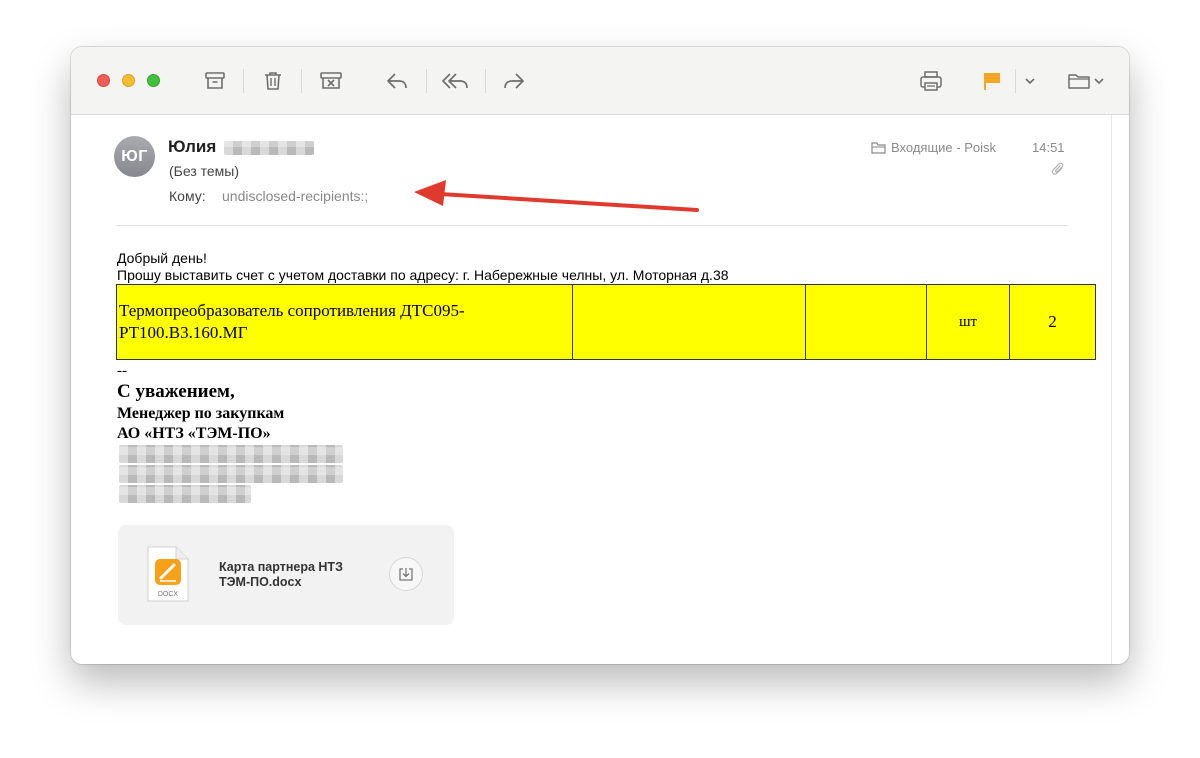 This screenshot has width=1200, height=758. What do you see at coordinates (556, 196) in the screenshot?
I see `annotation-arrow` at bounding box center [556, 196].